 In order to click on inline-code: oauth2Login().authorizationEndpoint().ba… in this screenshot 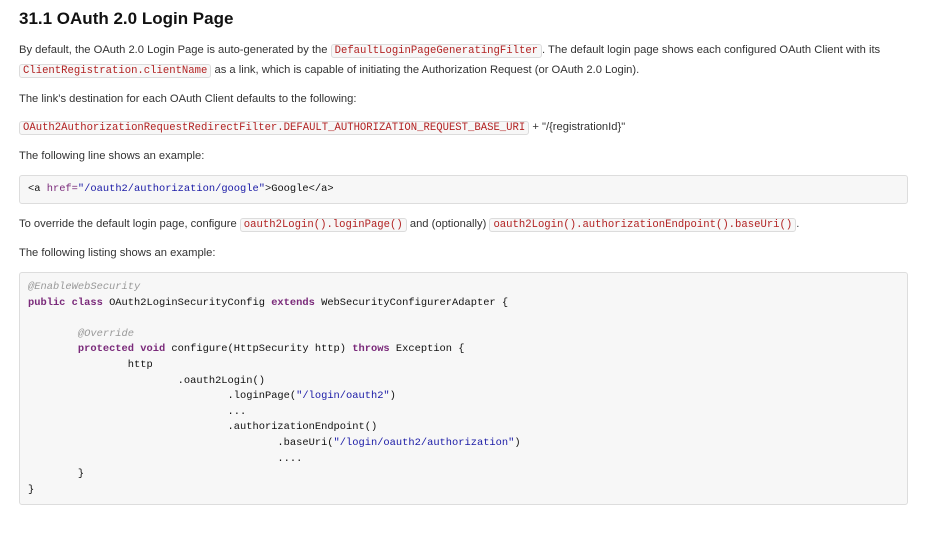, I will do `click(643, 225)`.